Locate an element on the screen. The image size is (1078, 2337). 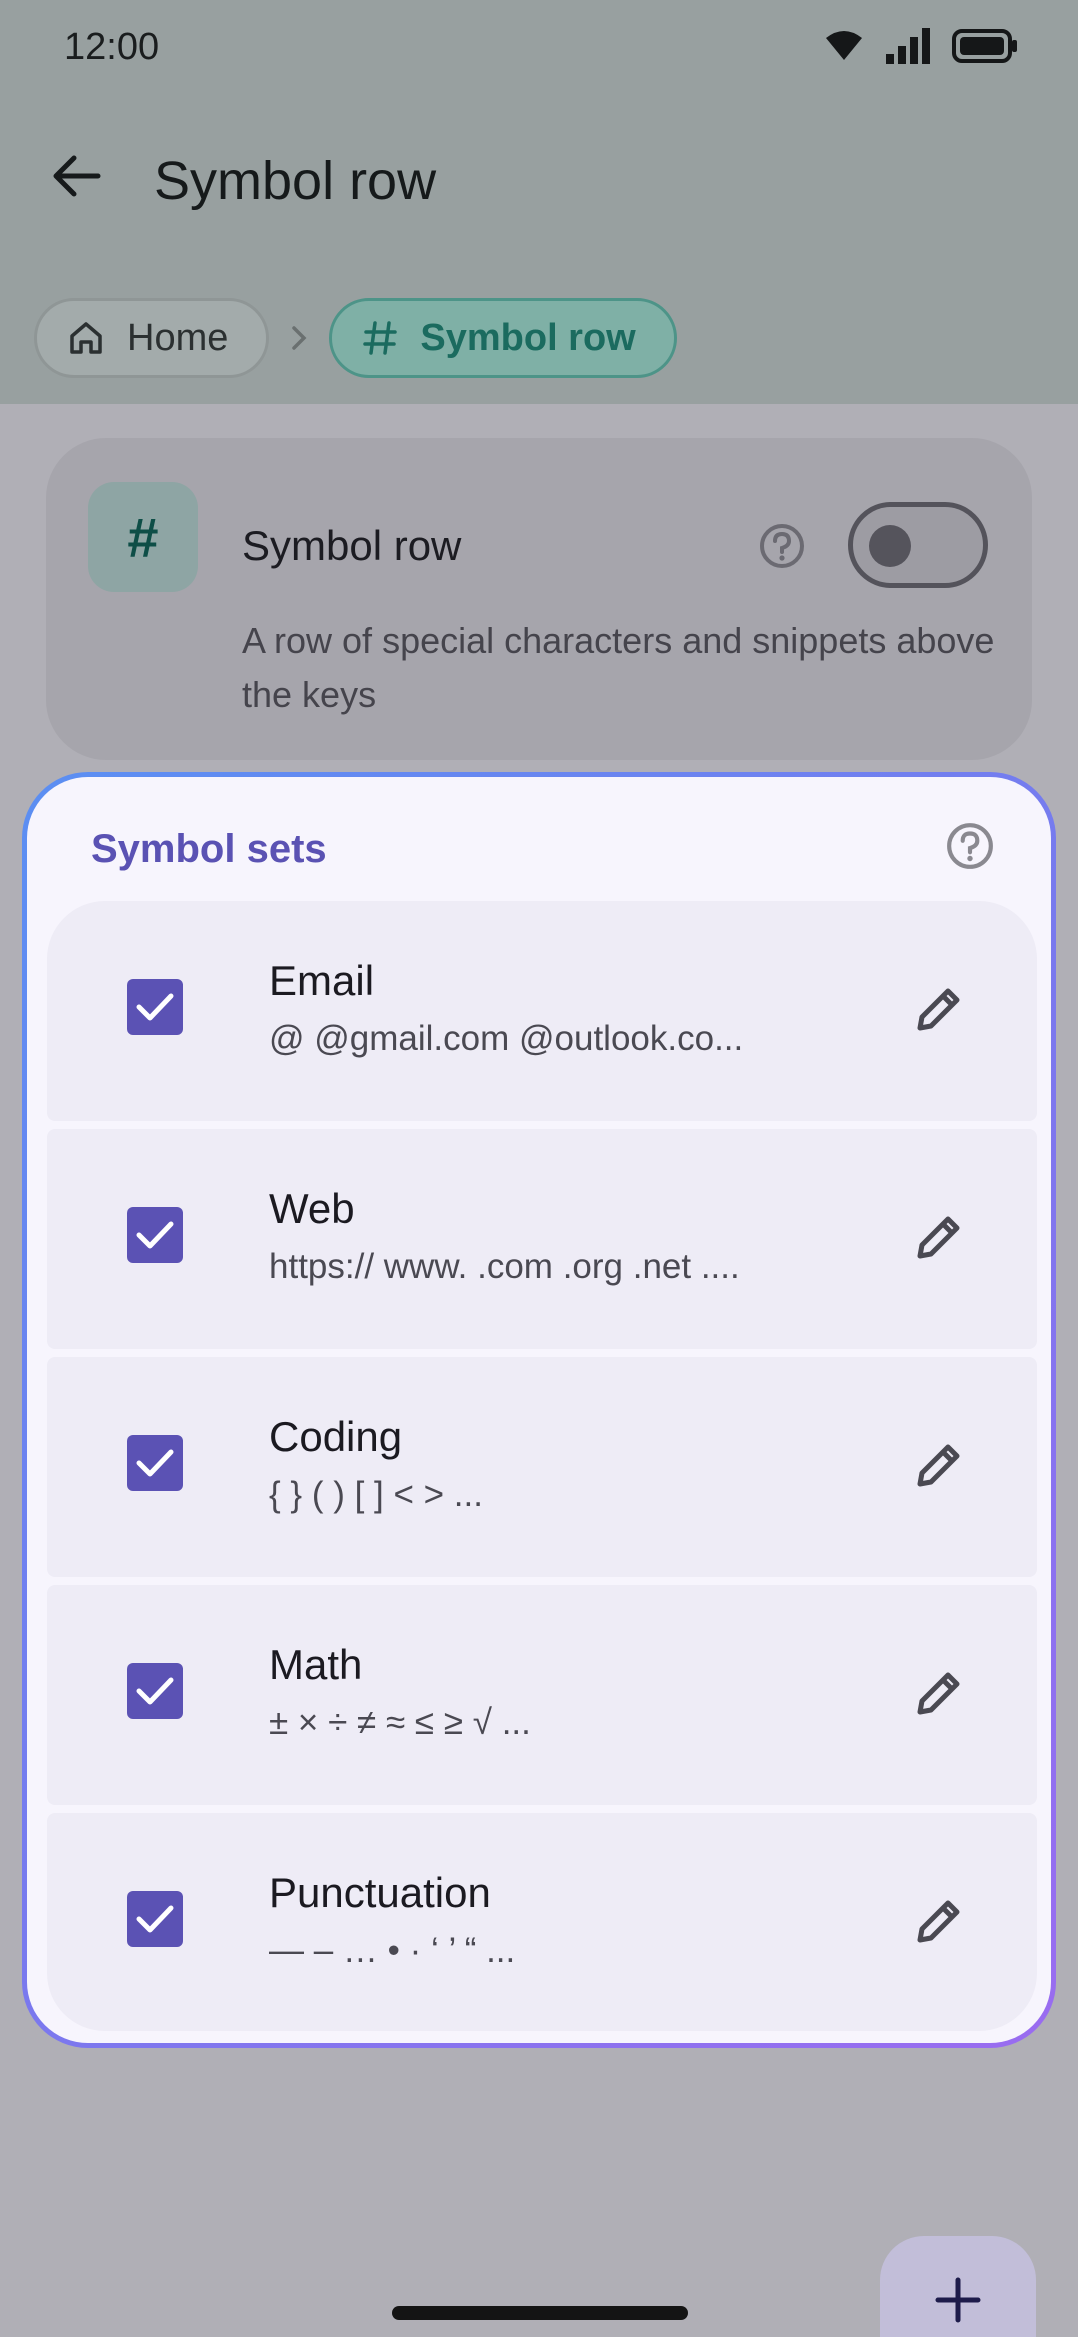
help-button is located at coordinates (782, 548).